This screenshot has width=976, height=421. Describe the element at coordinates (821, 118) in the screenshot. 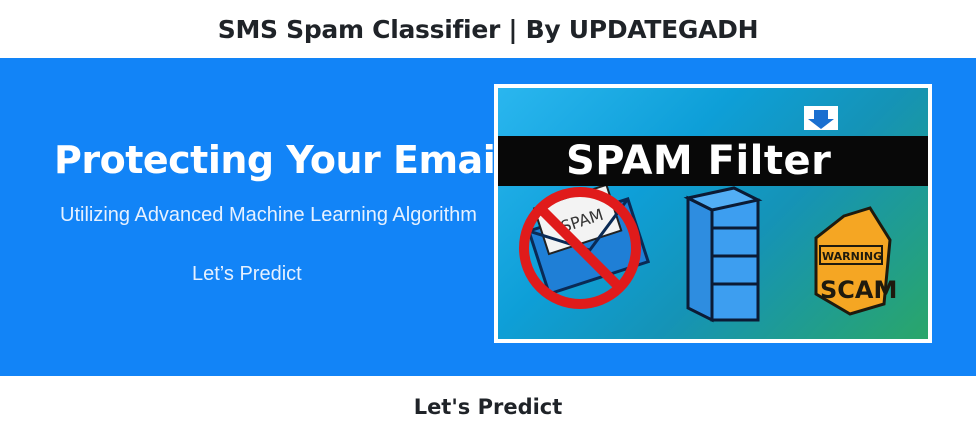

I see `download-arrow-icon` at that location.